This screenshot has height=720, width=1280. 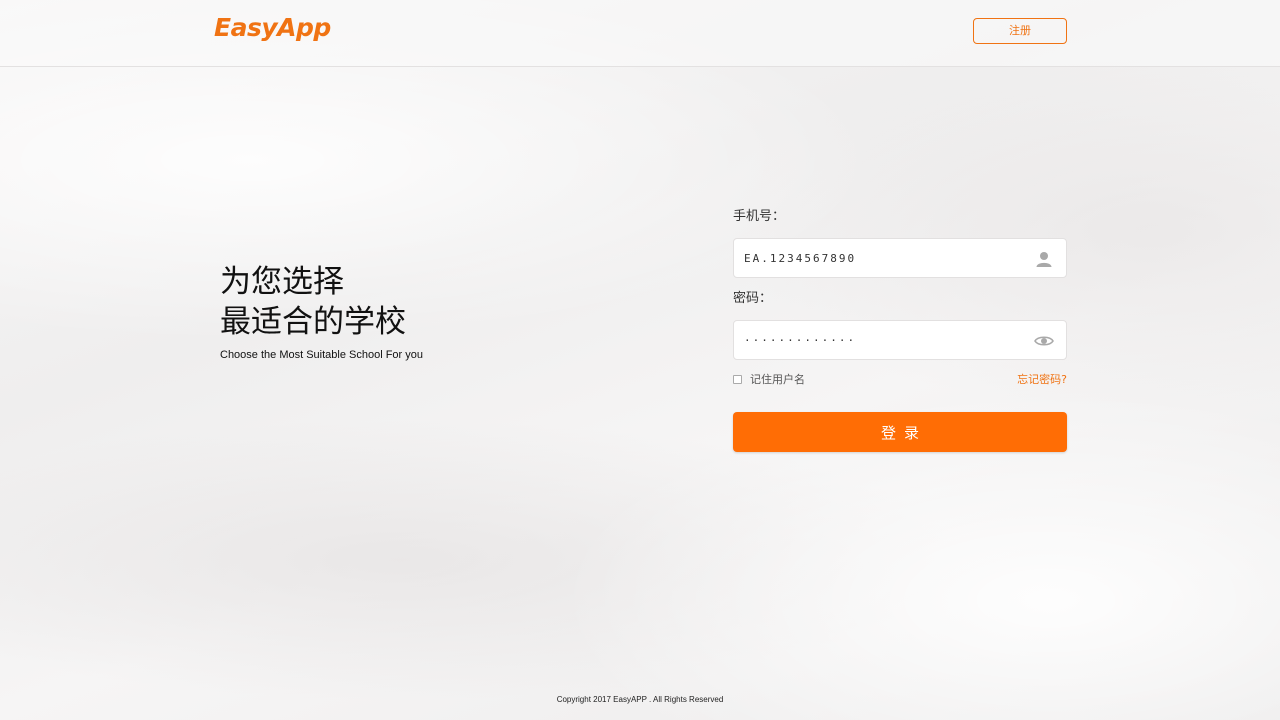 What do you see at coordinates (900, 432) in the screenshot?
I see `login-button: 登录` at bounding box center [900, 432].